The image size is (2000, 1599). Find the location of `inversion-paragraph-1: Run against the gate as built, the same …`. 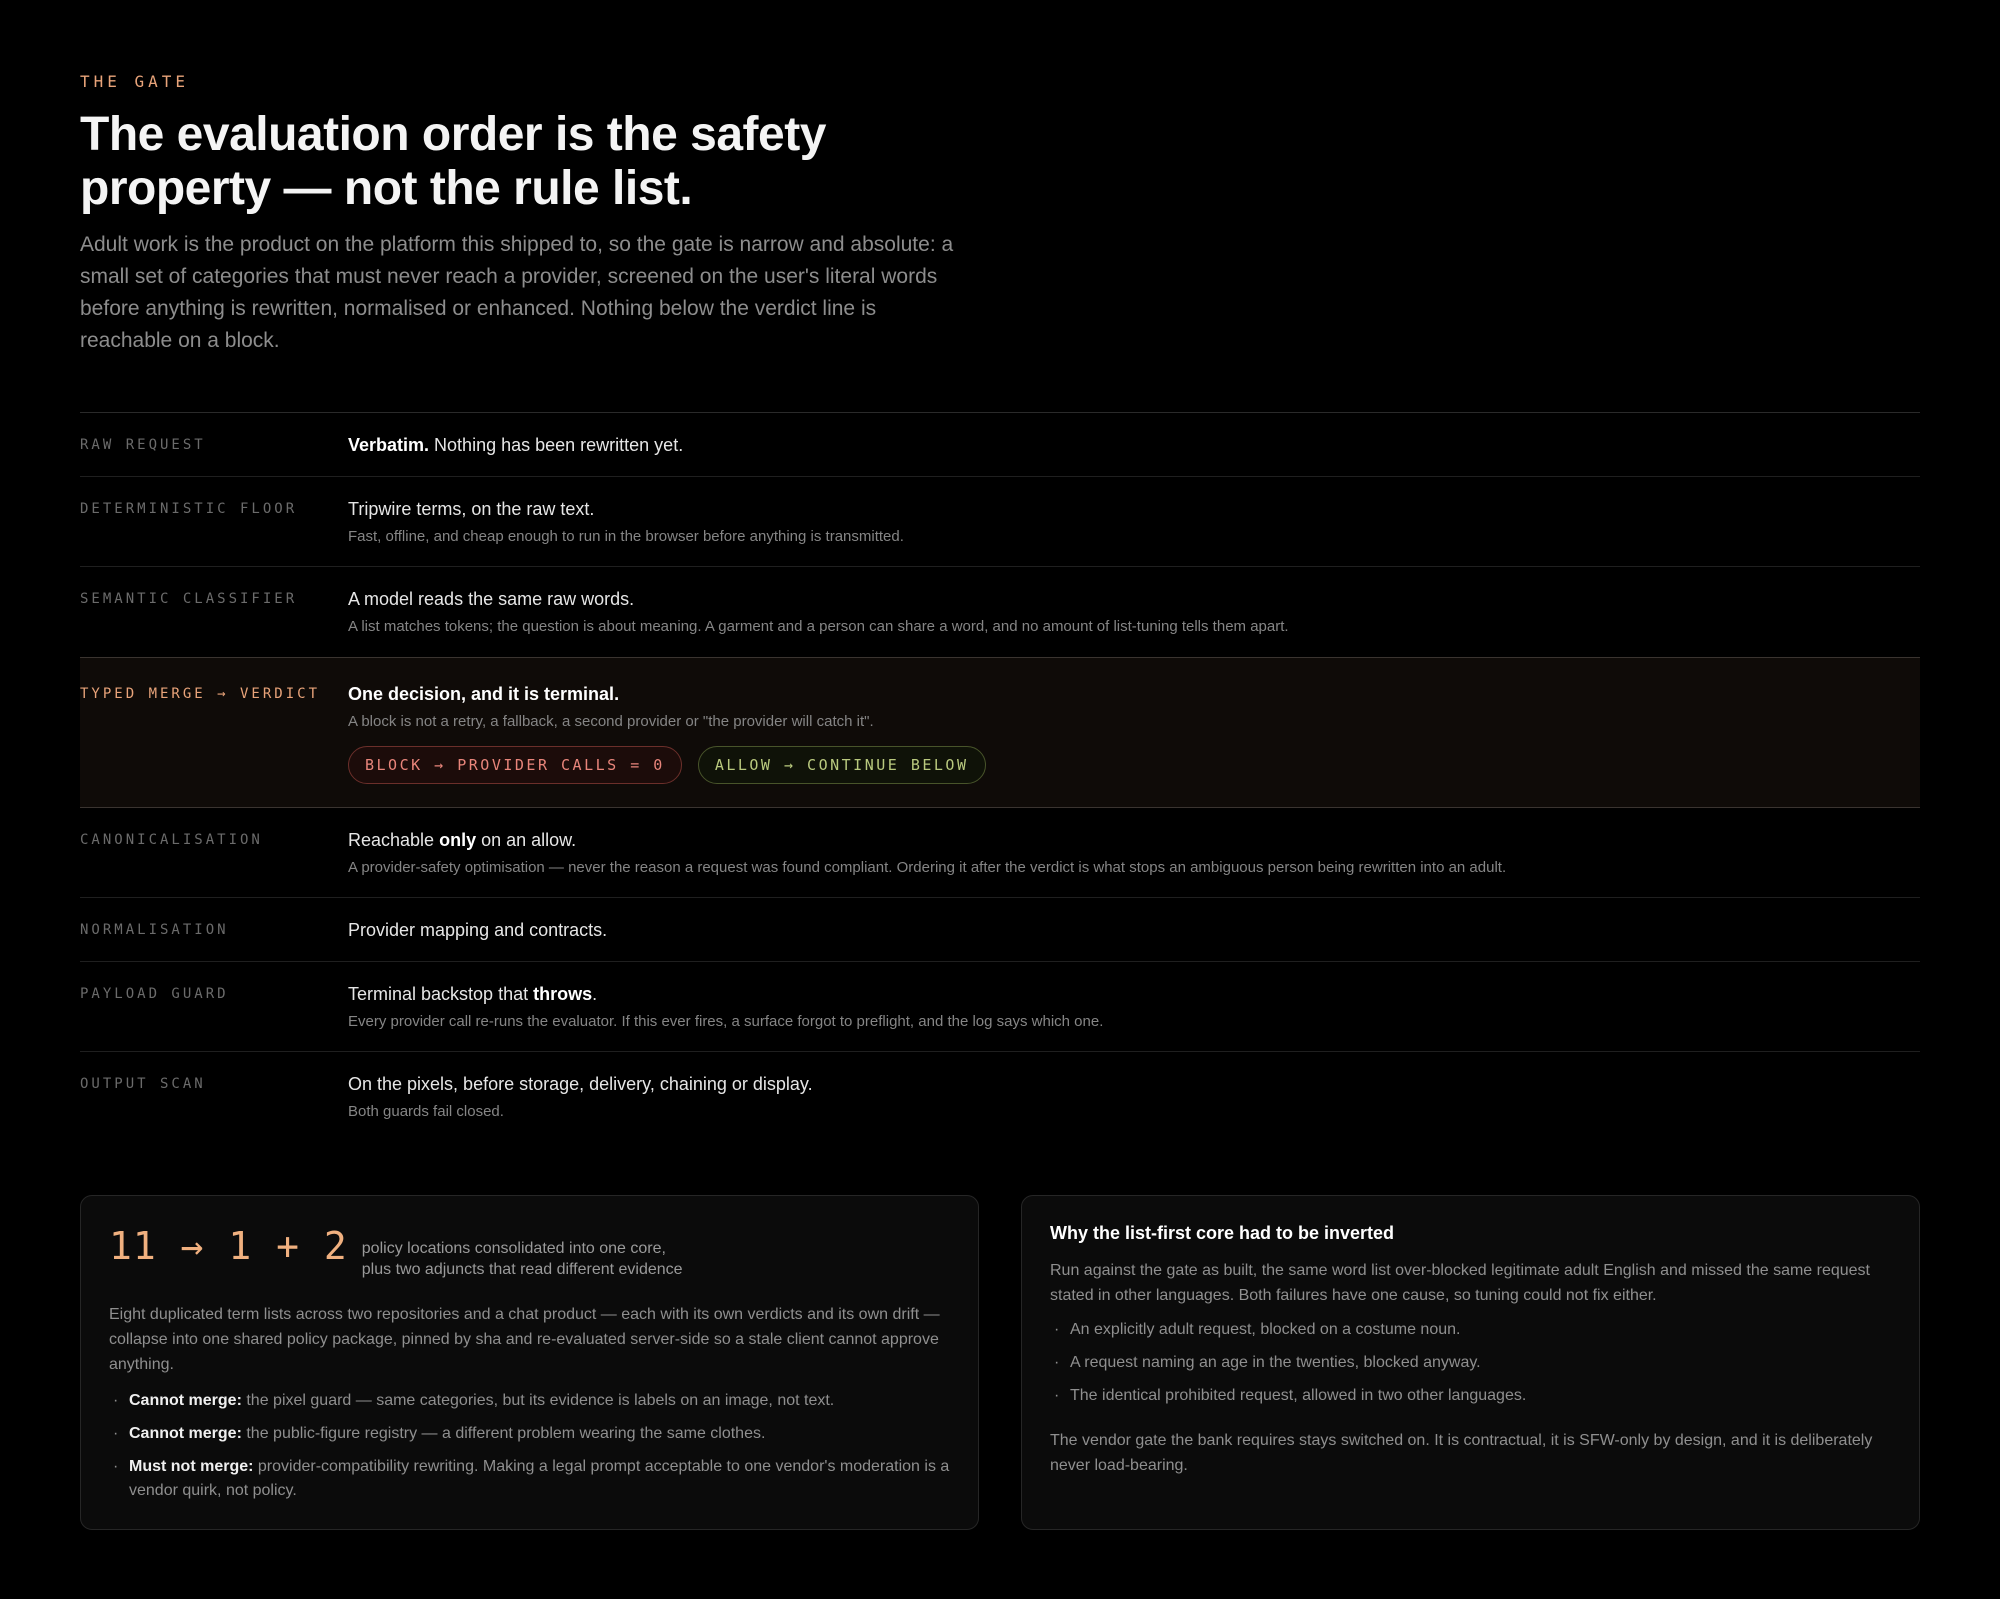

inversion-paragraph-1: Run against the gate as built, the same … is located at coordinates (1460, 1283).